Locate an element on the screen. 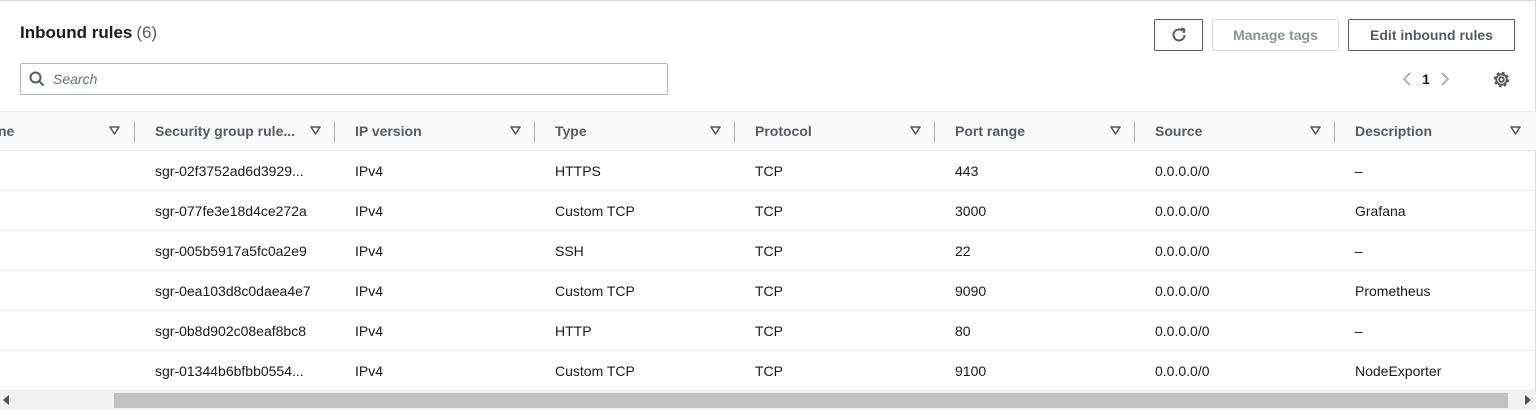 The image size is (1538, 412). title-text: Inbound rules is located at coordinates (76, 32).